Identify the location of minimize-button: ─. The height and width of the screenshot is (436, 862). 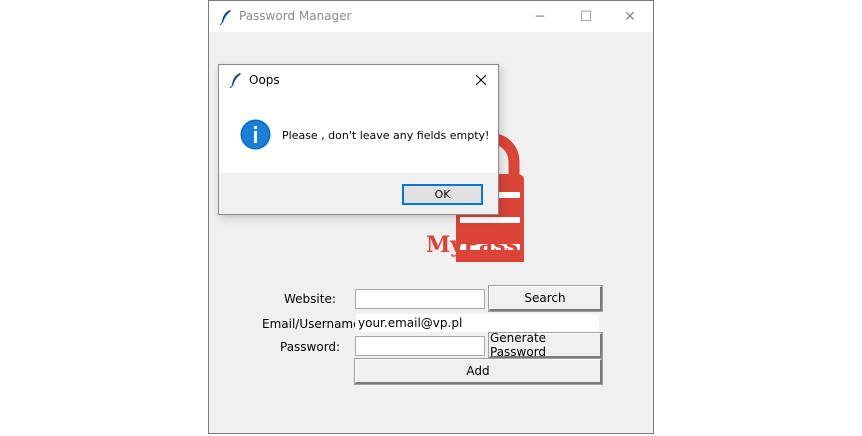
(540, 16).